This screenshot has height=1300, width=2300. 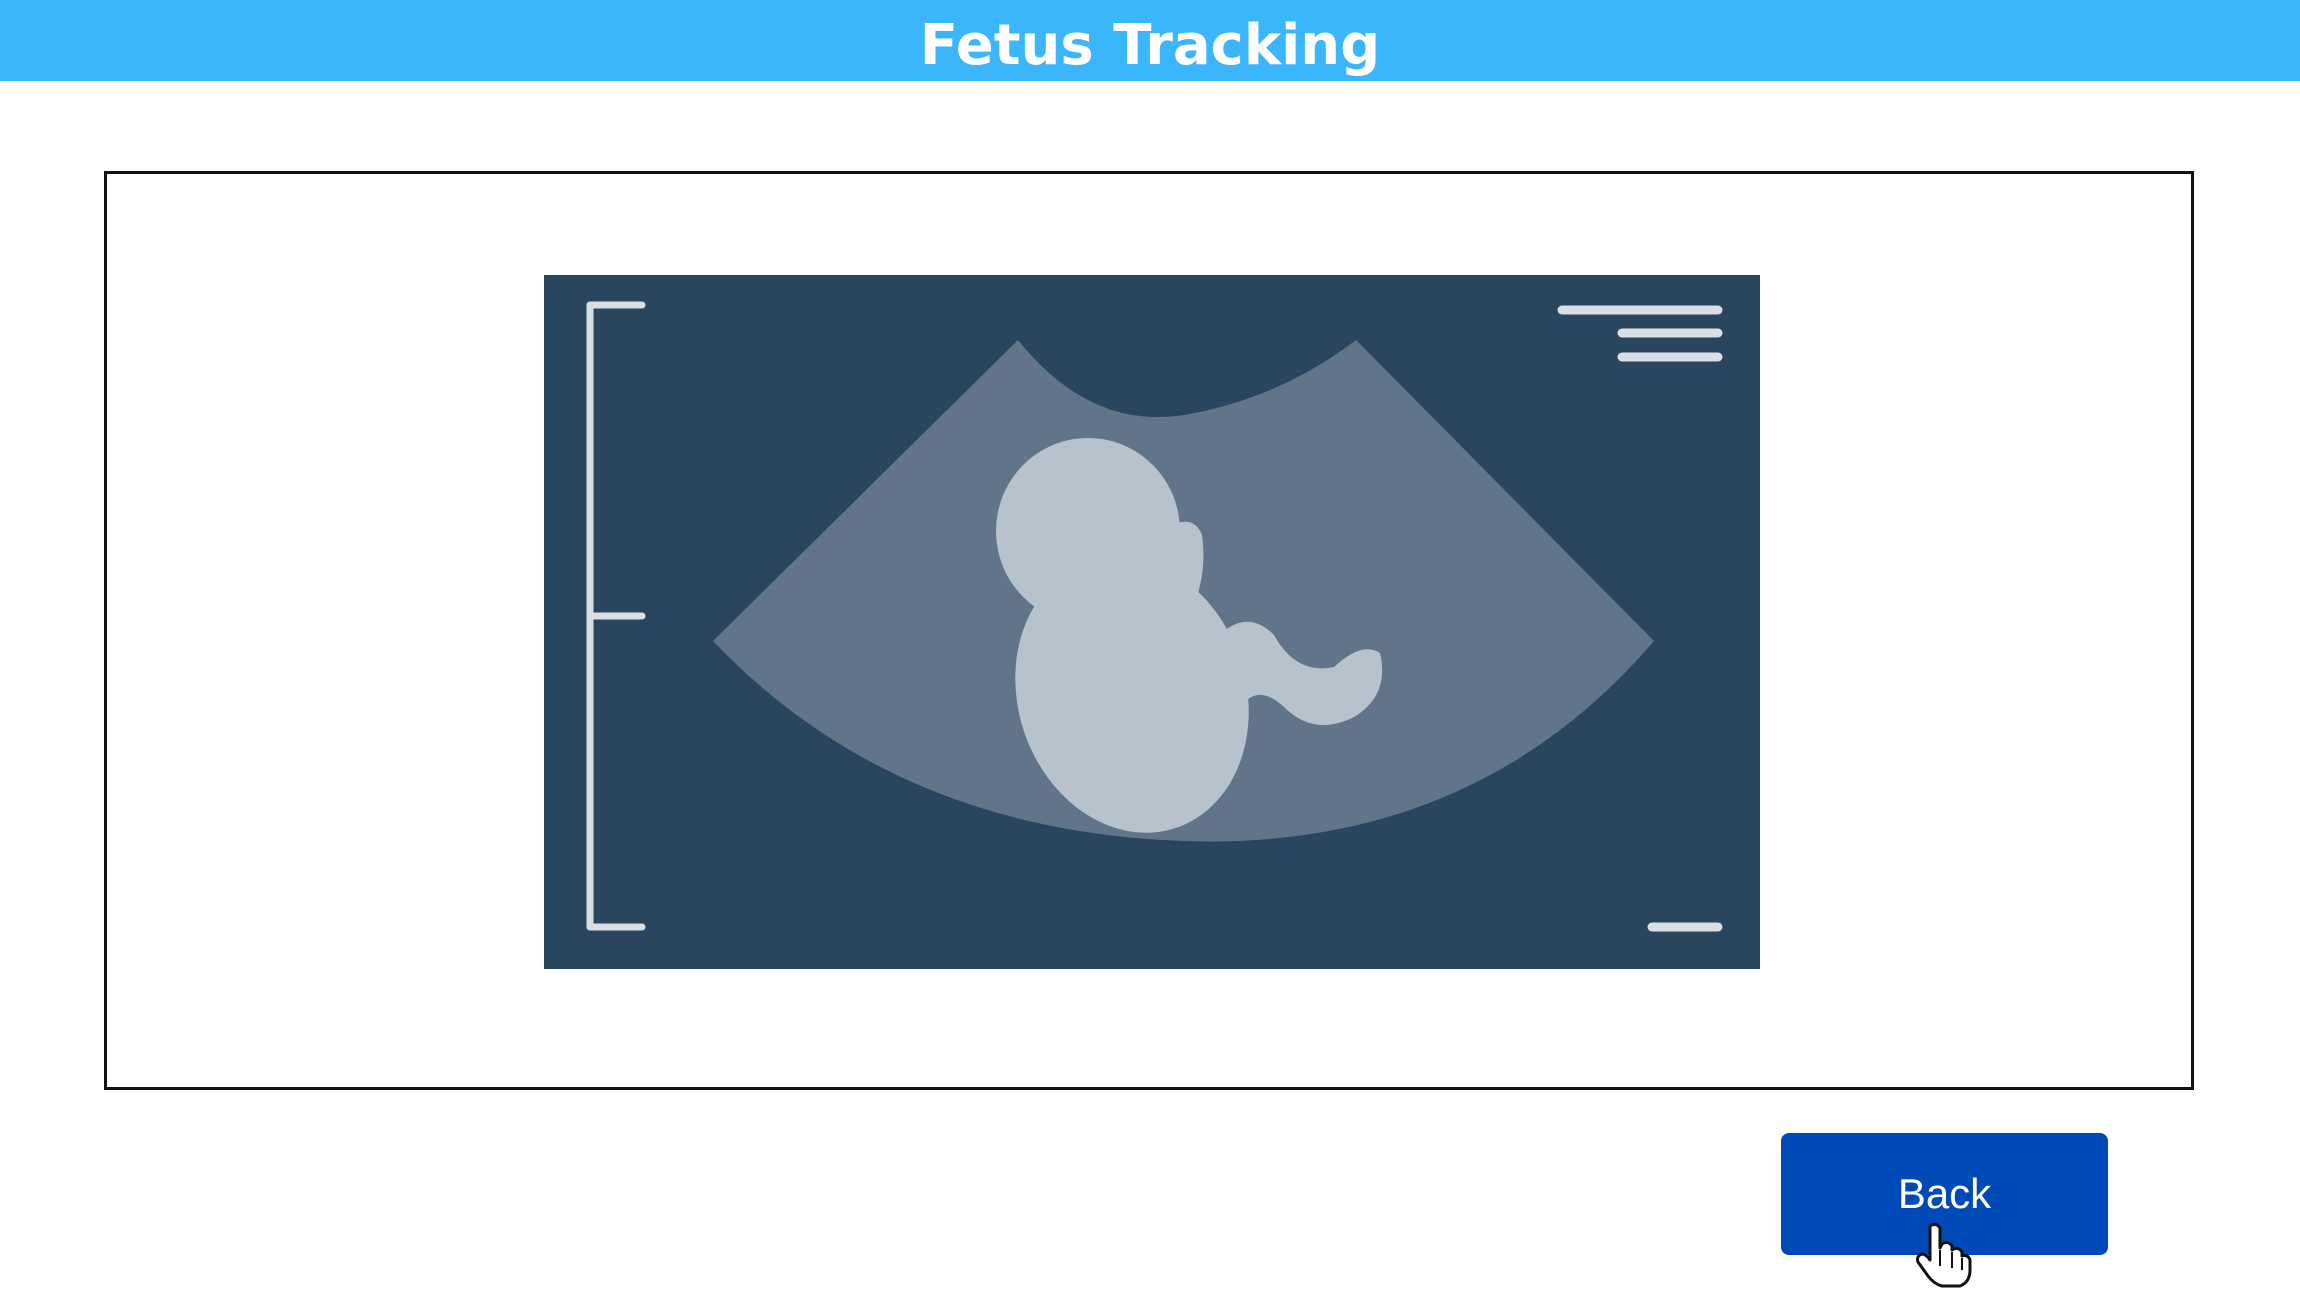 What do you see at coordinates (1150, 45) in the screenshot?
I see `page-title: Fetus Tracking` at bounding box center [1150, 45].